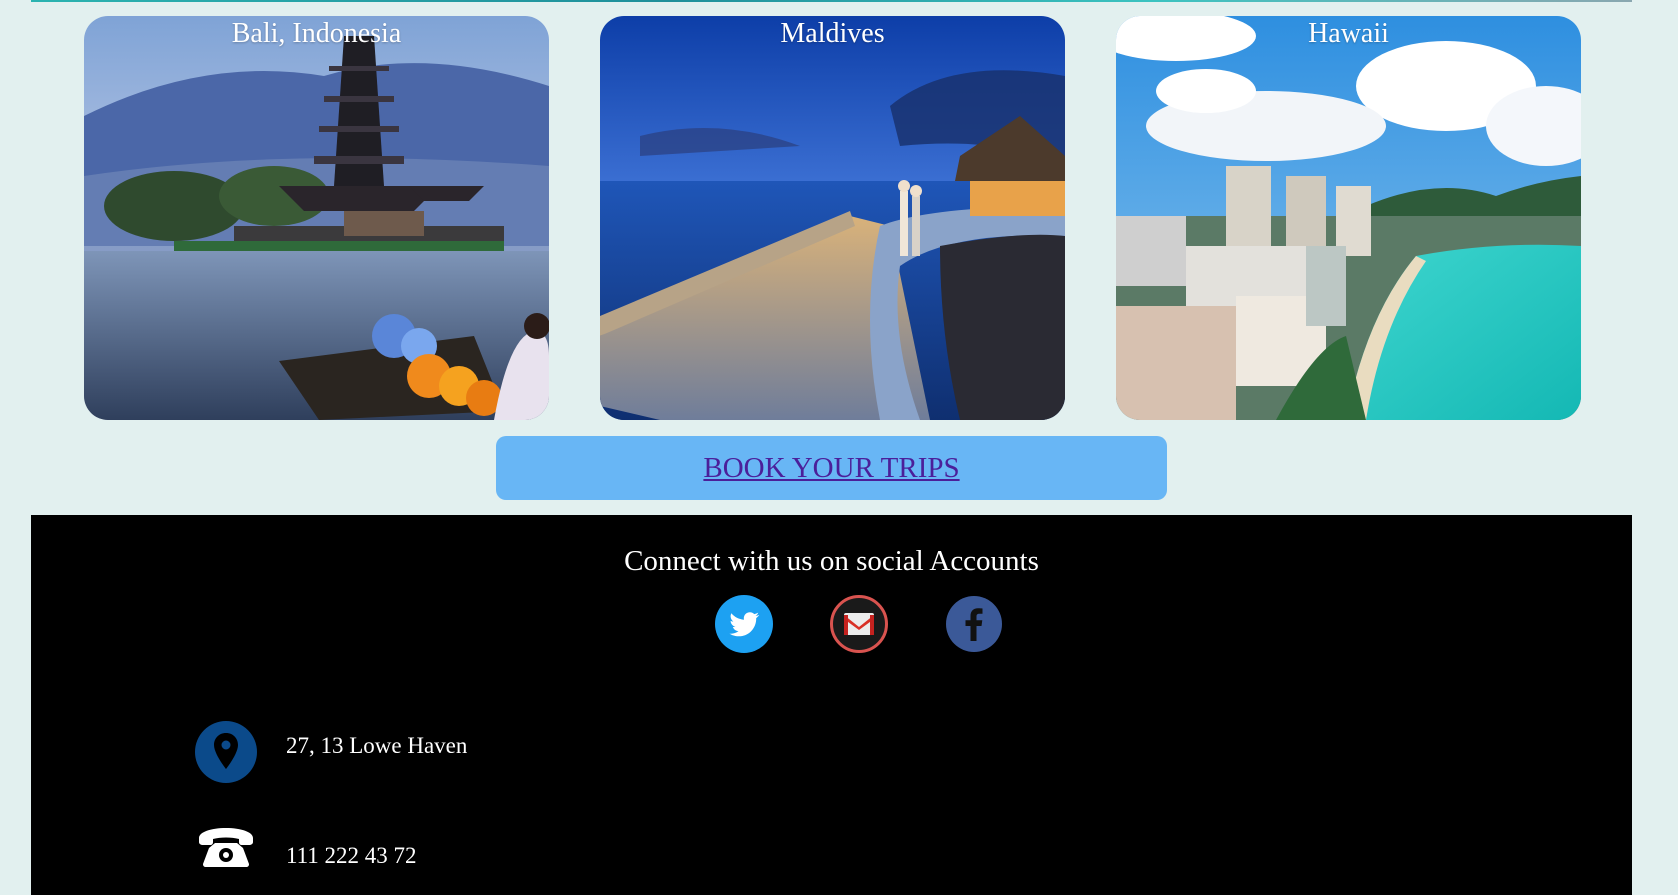 The image size is (1678, 895). Describe the element at coordinates (226, 752) in the screenshot. I see `location-pin-icon` at that location.